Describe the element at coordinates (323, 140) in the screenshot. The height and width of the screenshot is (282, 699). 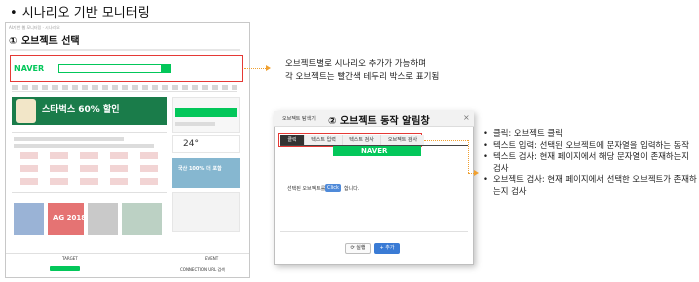
I see `tab-text-input: 텍스트 입력` at that location.